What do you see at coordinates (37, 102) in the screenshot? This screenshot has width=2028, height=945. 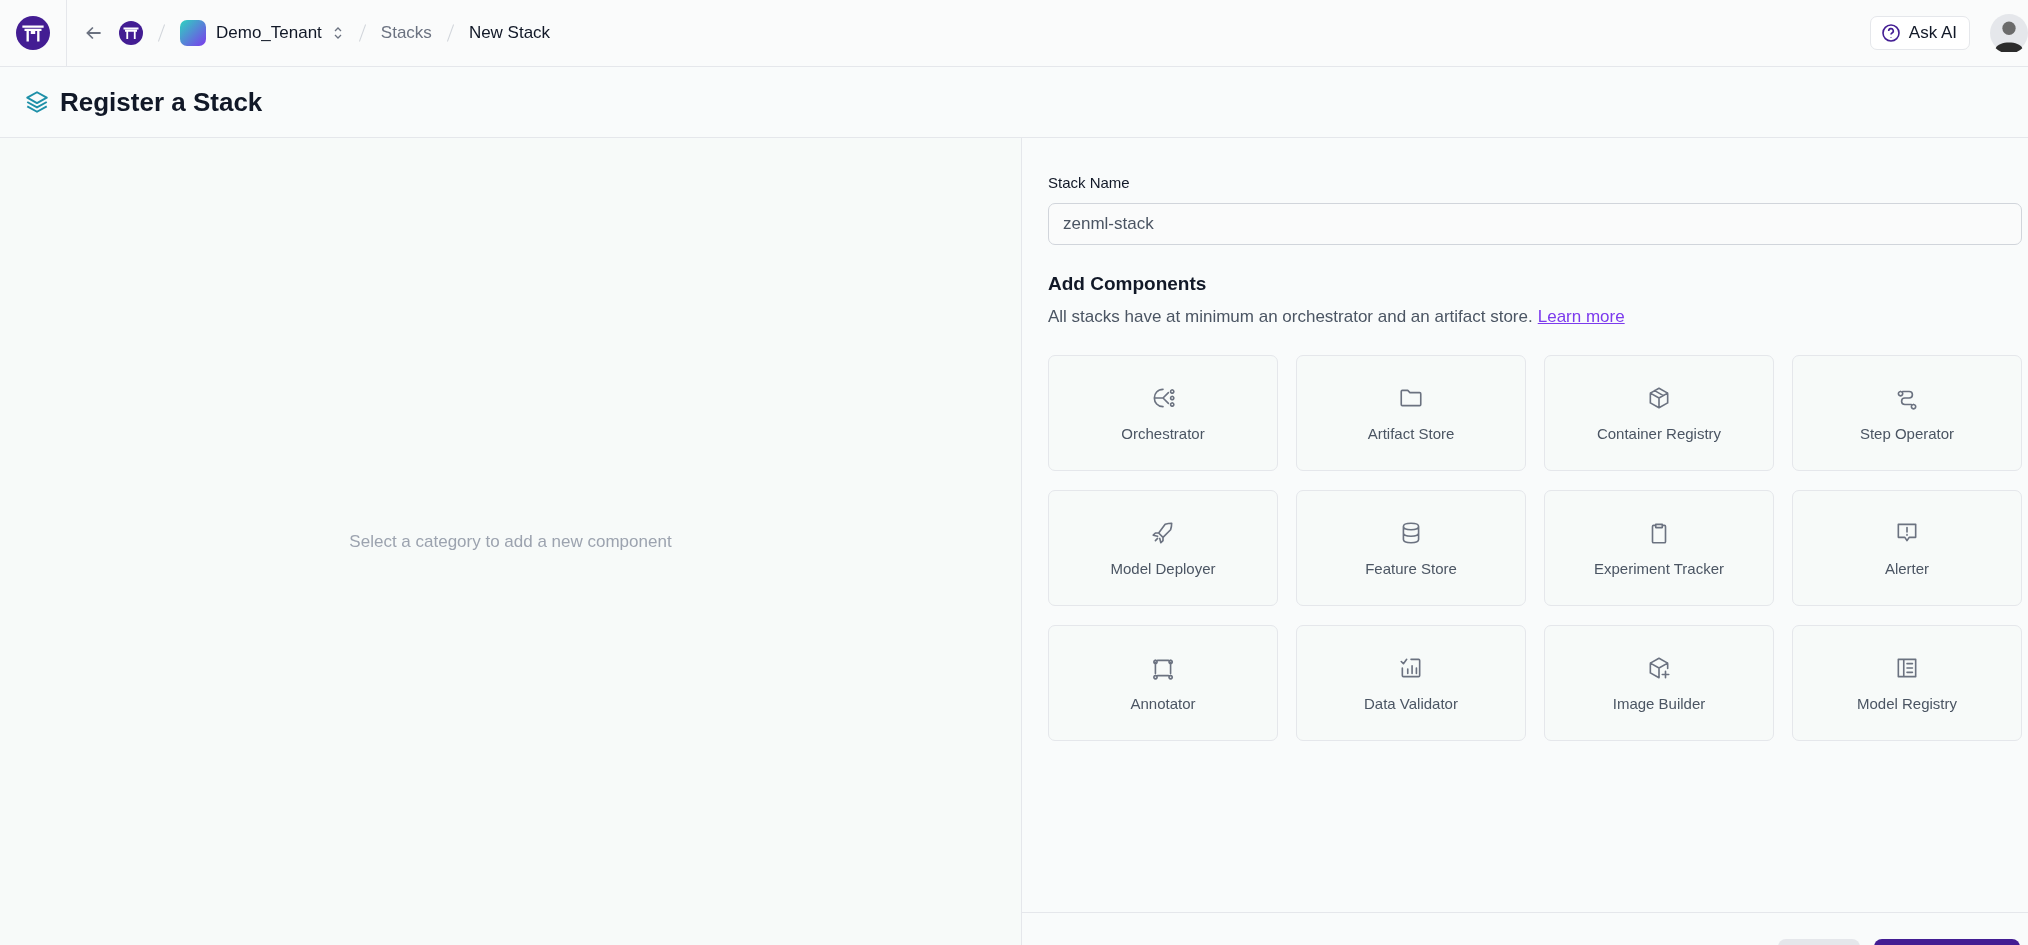 I see `layers-icon` at bounding box center [37, 102].